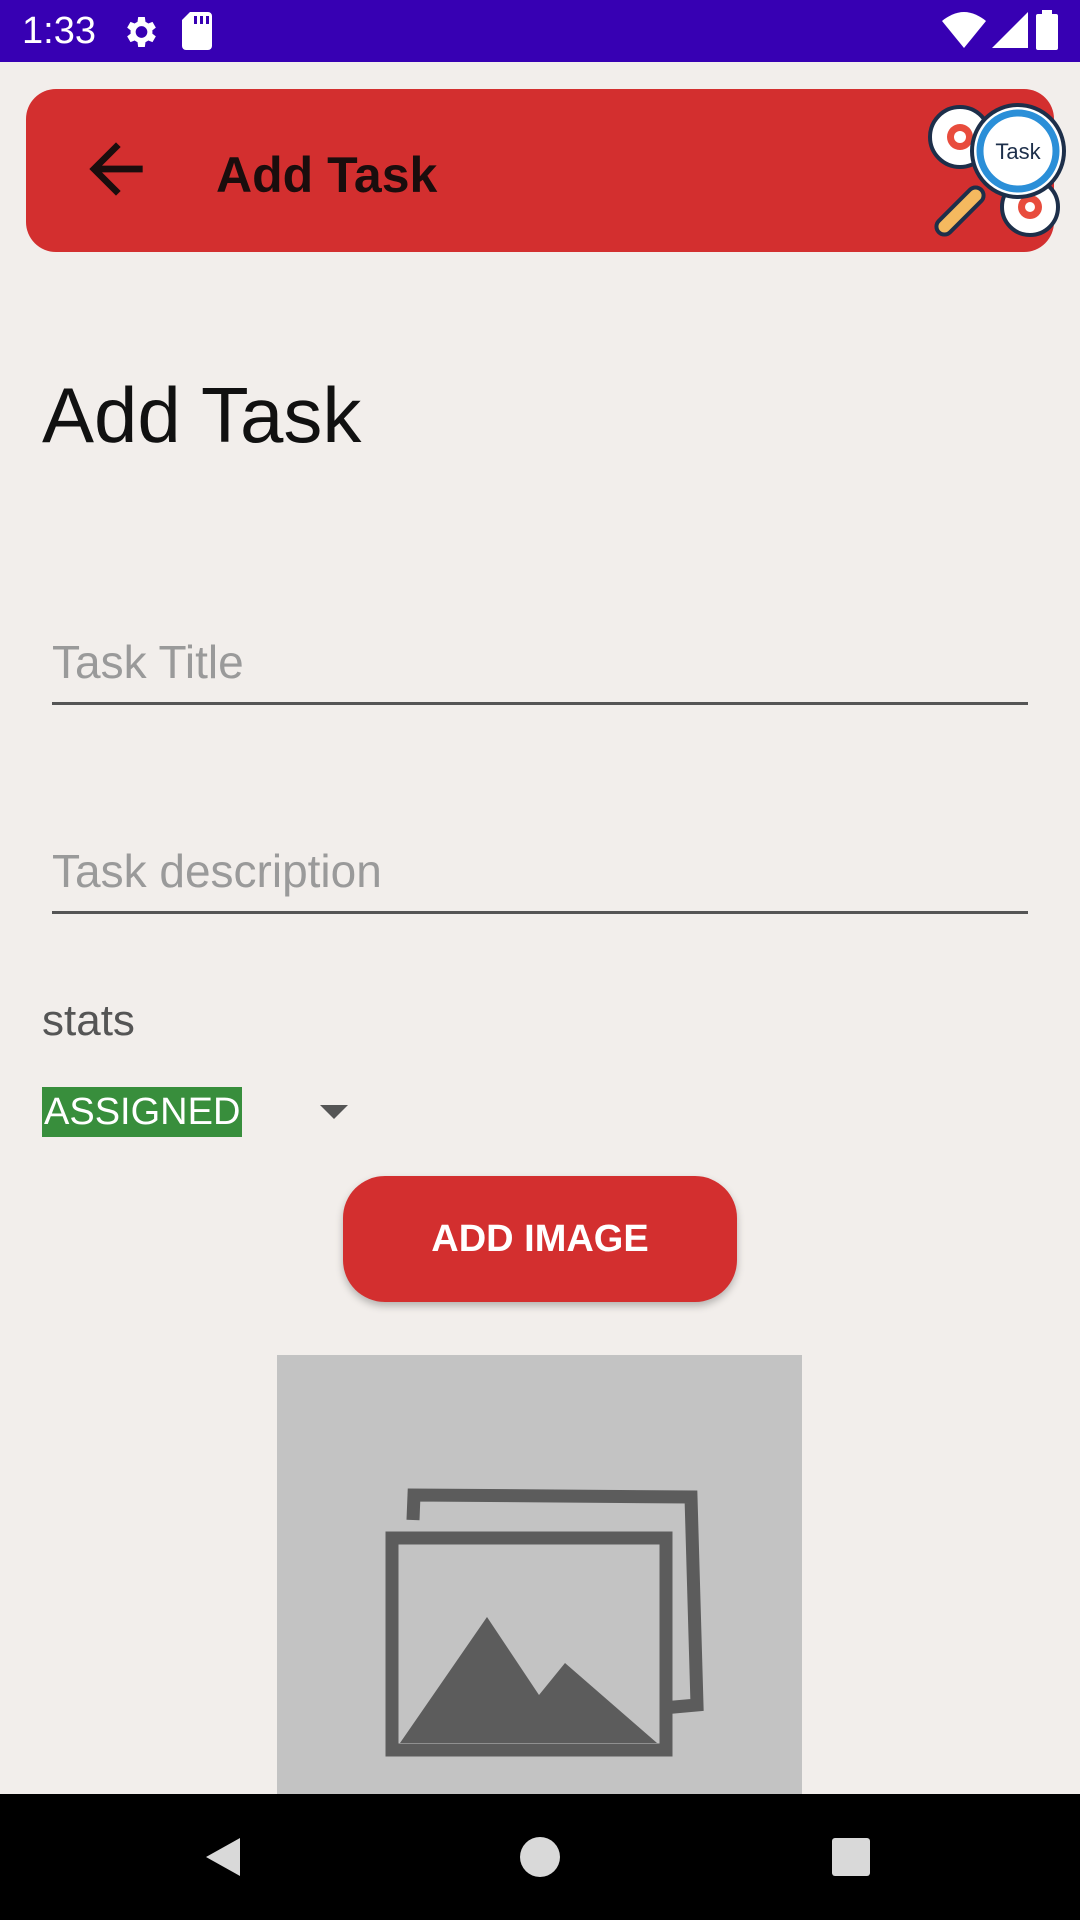  What do you see at coordinates (141, 32) in the screenshot?
I see `gear-icon` at bounding box center [141, 32].